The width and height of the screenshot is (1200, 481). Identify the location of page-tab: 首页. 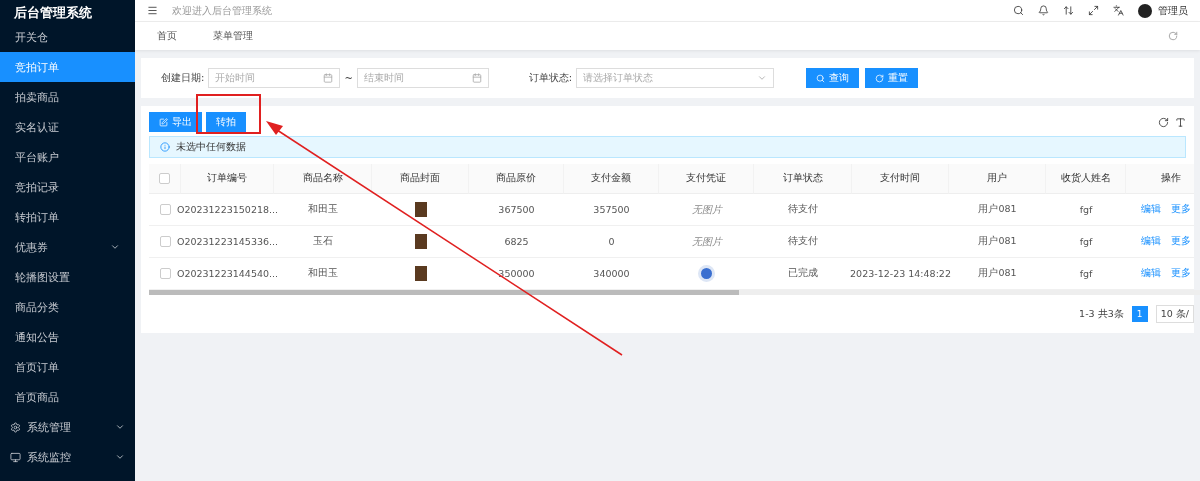
(167, 36).